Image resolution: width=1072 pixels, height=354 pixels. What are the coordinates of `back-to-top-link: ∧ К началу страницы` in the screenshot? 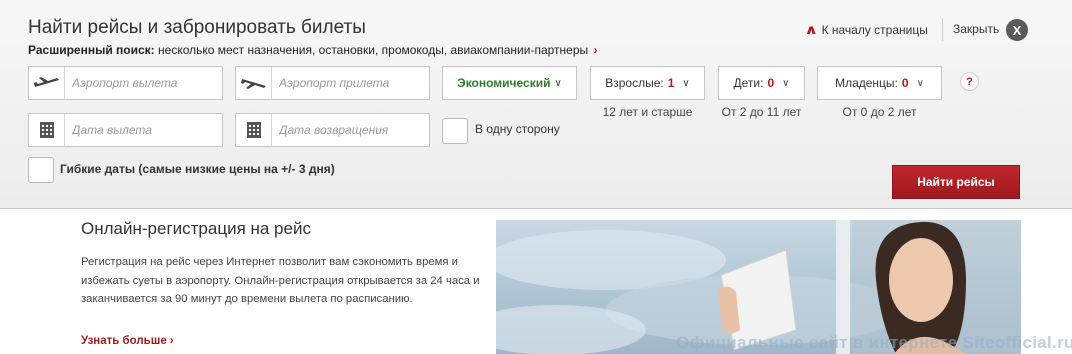 It's located at (866, 30).